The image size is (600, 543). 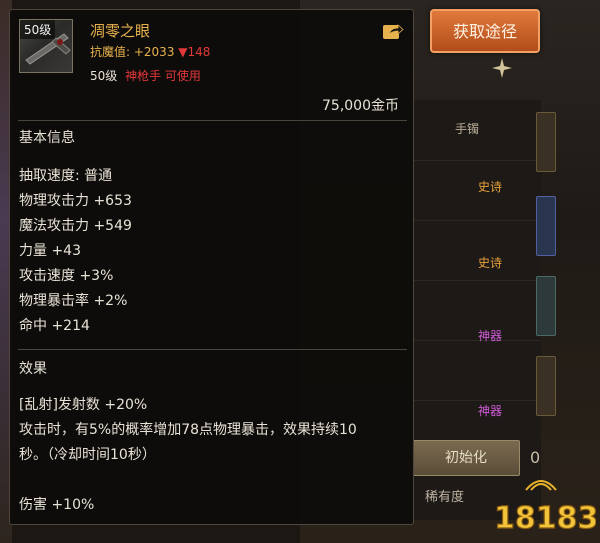 I want to click on stat-line: 物理暴击率 +2%, so click(x=73, y=301).